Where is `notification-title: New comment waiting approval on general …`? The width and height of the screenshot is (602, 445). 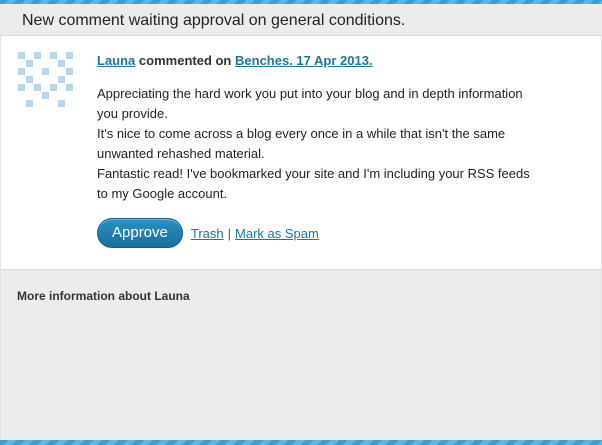 notification-title: New comment waiting approval on general … is located at coordinates (214, 20).